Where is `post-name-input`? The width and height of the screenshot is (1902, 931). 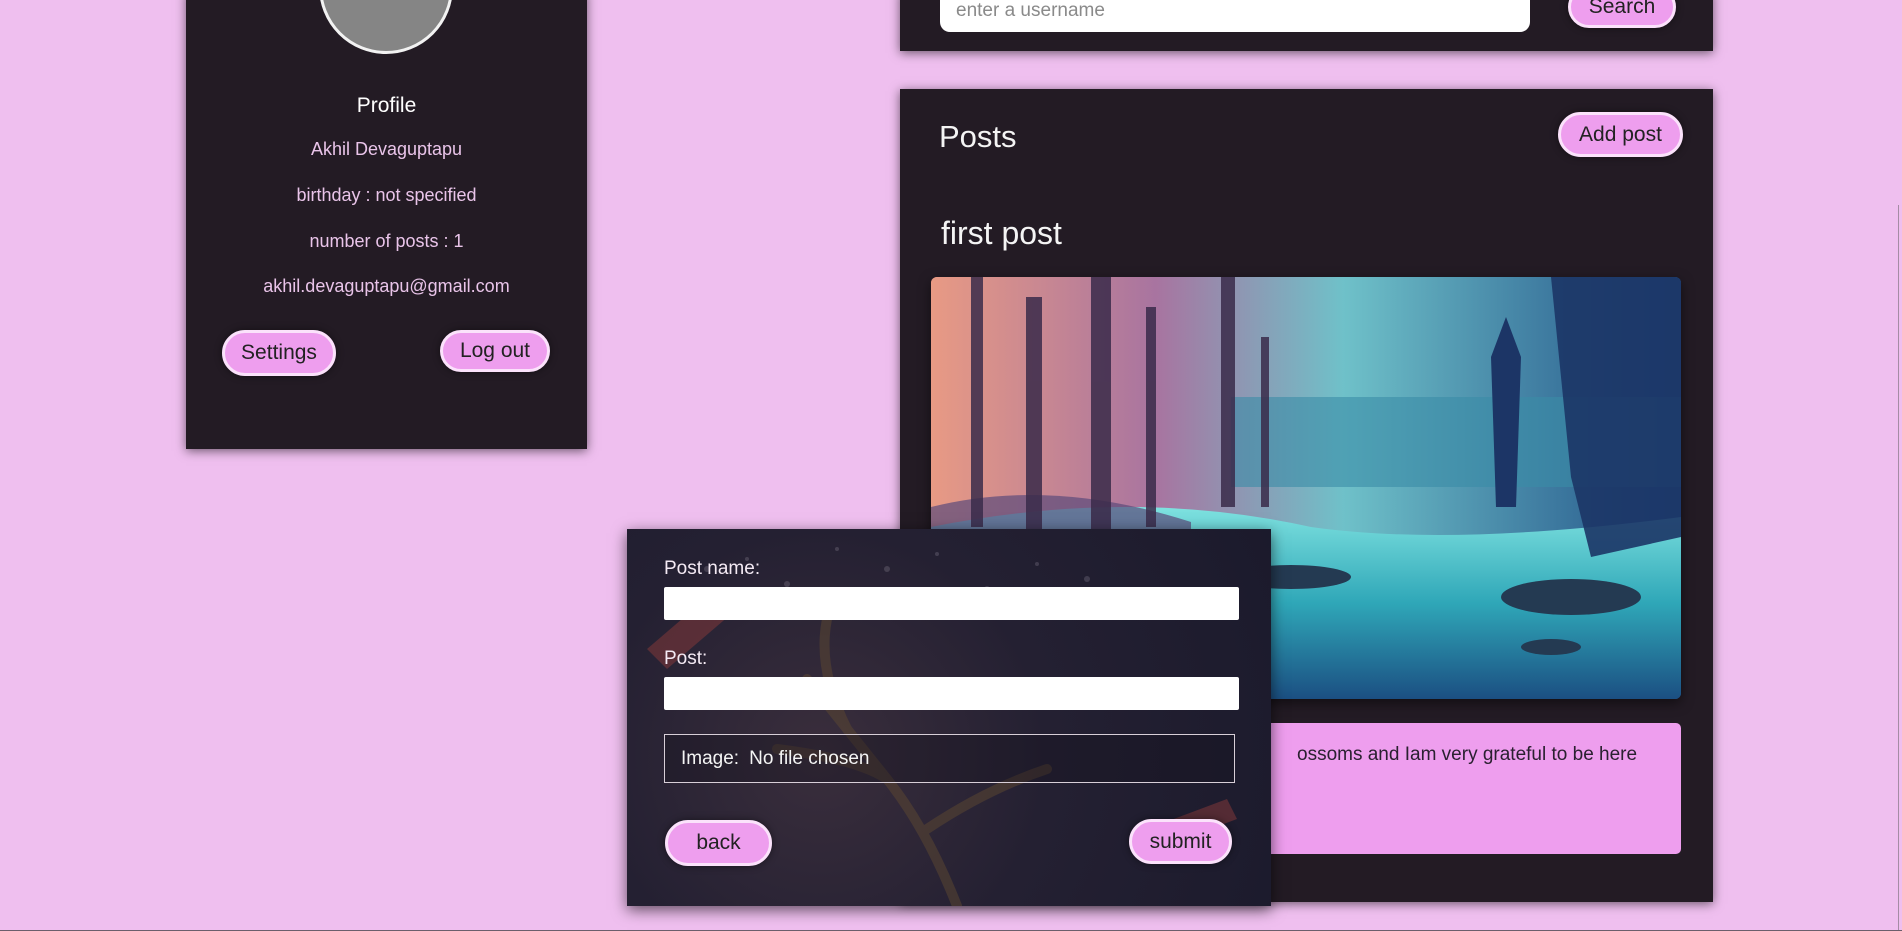 post-name-input is located at coordinates (951, 603).